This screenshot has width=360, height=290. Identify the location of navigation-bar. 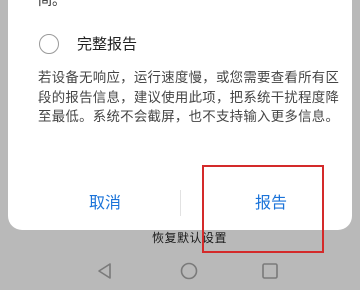
(180, 271).